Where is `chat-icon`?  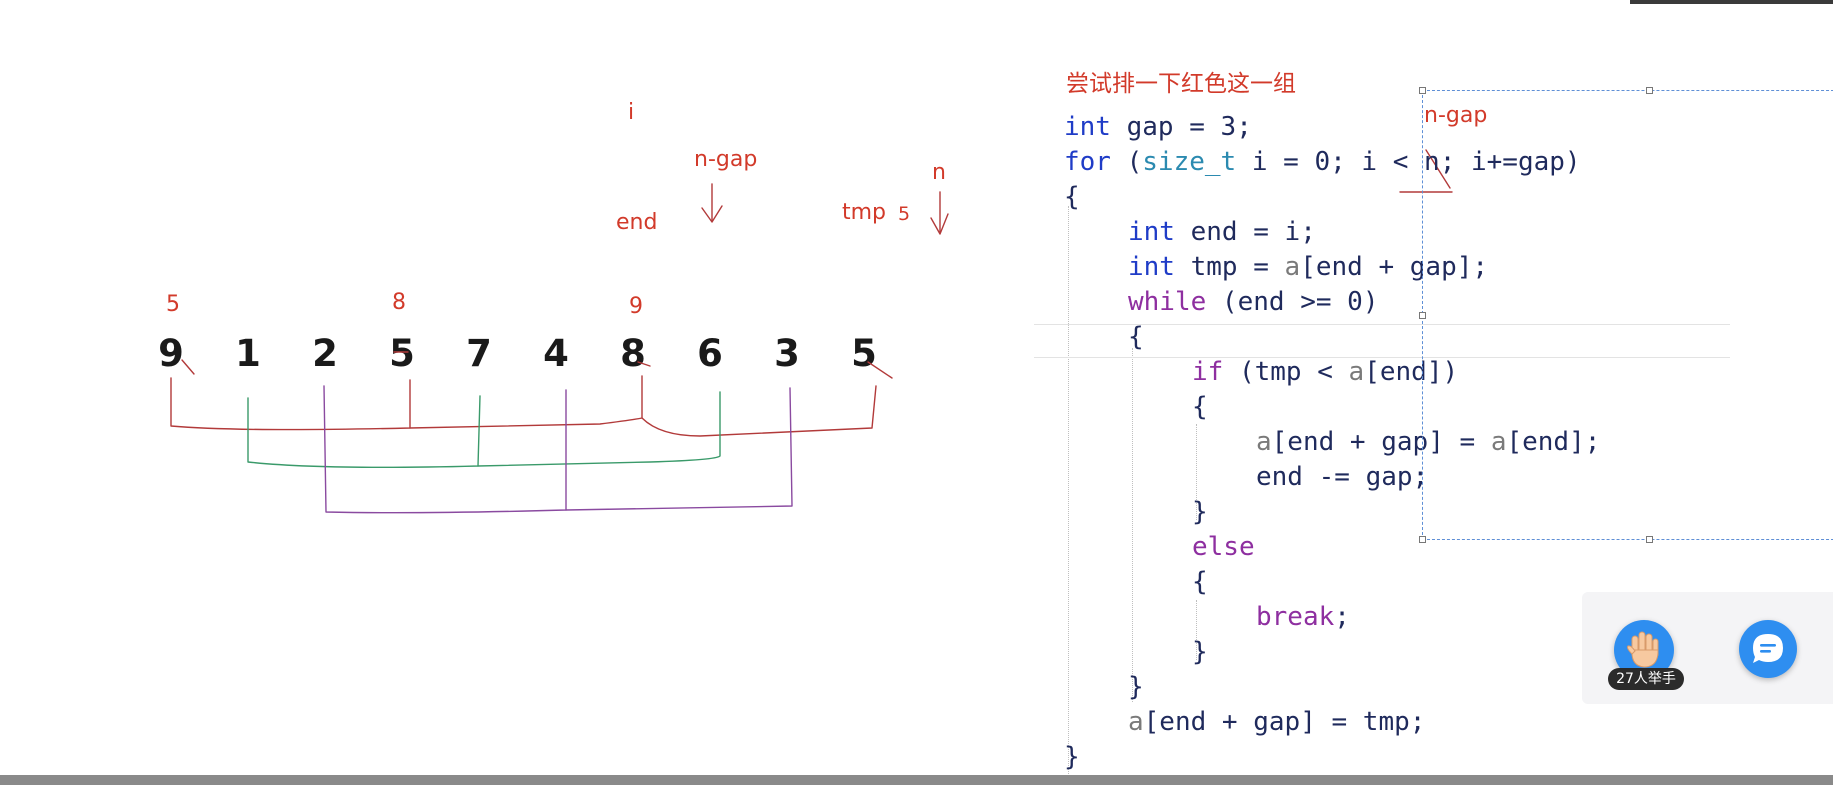
chat-icon is located at coordinates (1768, 648).